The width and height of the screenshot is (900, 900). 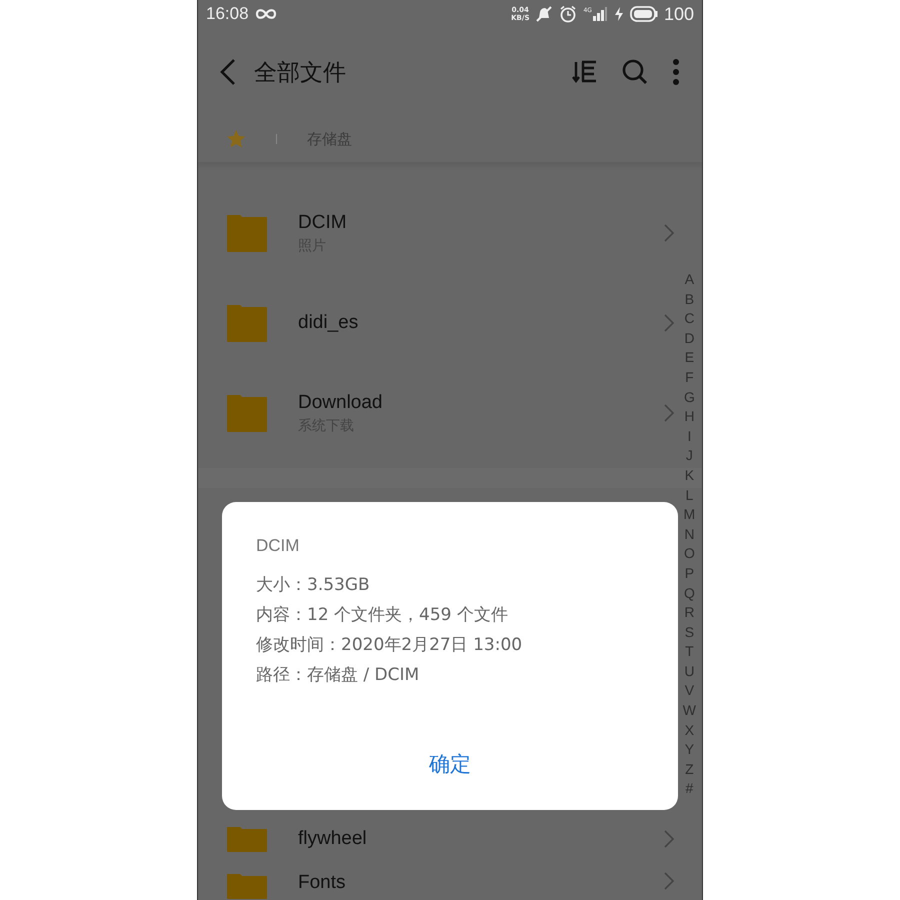 I want to click on index-letter: E, so click(x=689, y=358).